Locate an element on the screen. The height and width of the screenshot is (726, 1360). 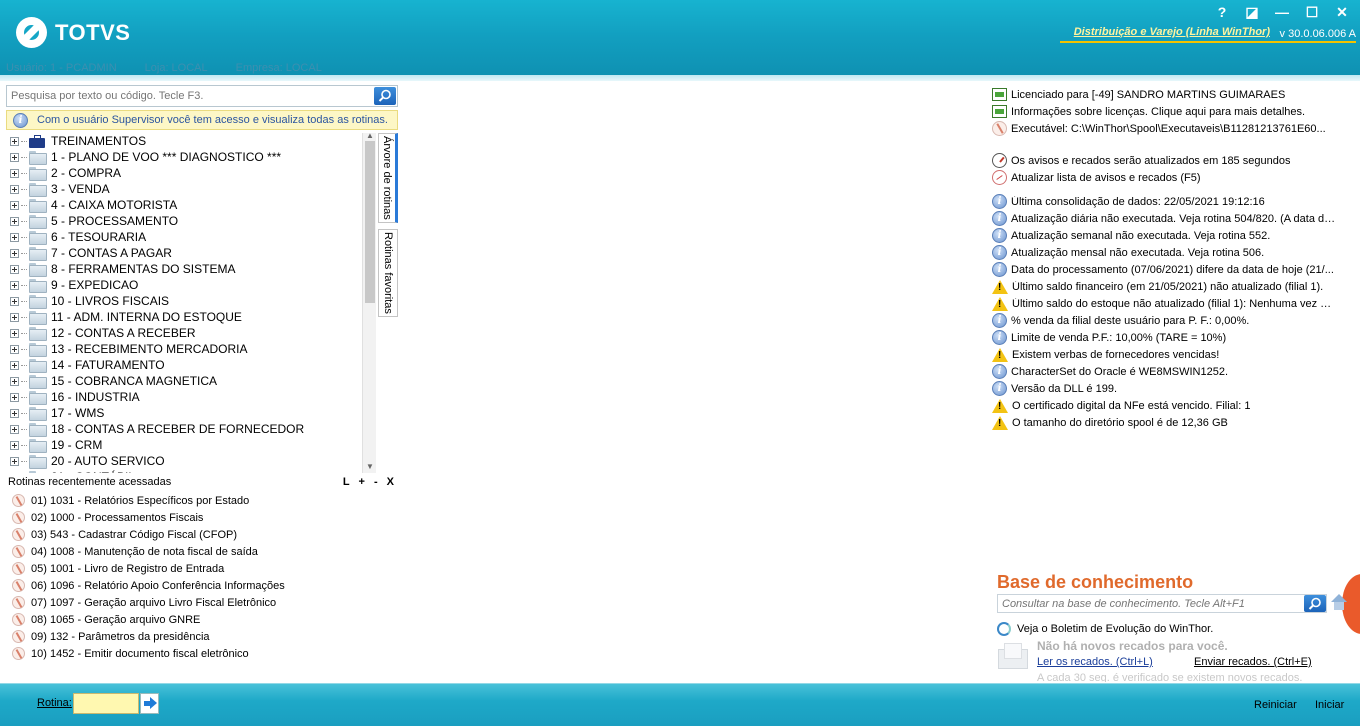
home-icon is located at coordinates (1339, 603).